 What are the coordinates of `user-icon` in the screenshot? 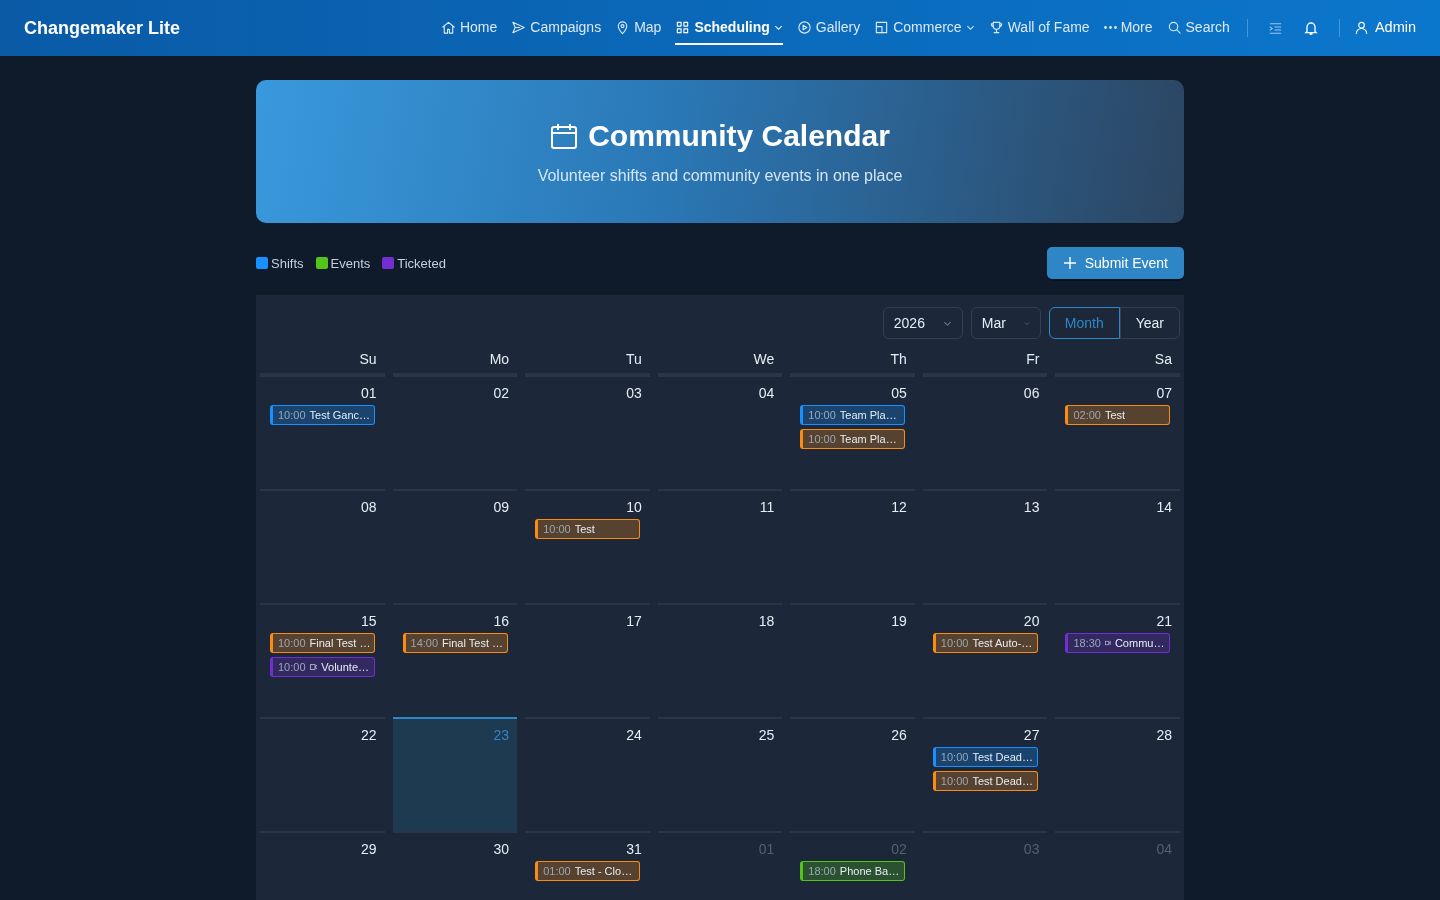 It's located at (1361, 27).